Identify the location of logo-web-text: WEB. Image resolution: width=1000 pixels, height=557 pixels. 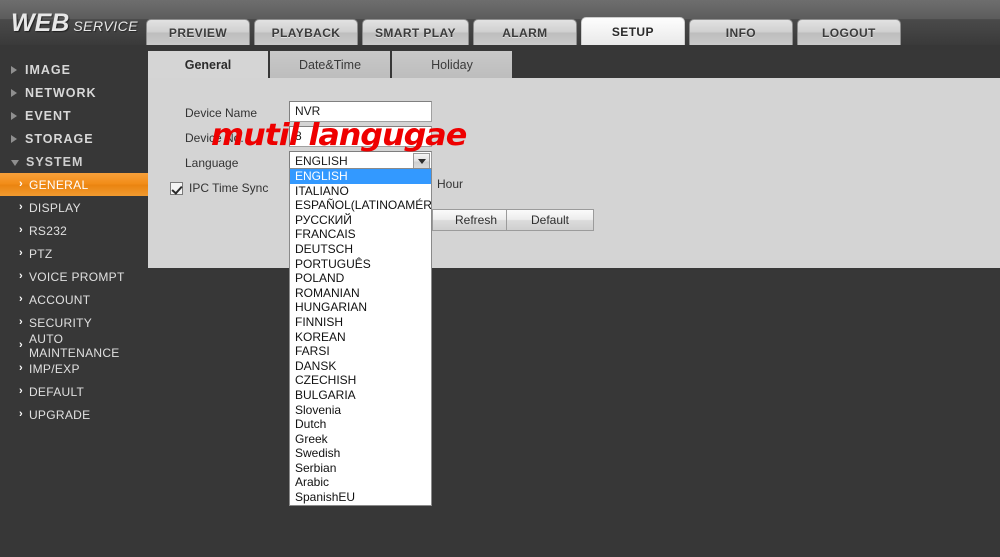
(40, 23).